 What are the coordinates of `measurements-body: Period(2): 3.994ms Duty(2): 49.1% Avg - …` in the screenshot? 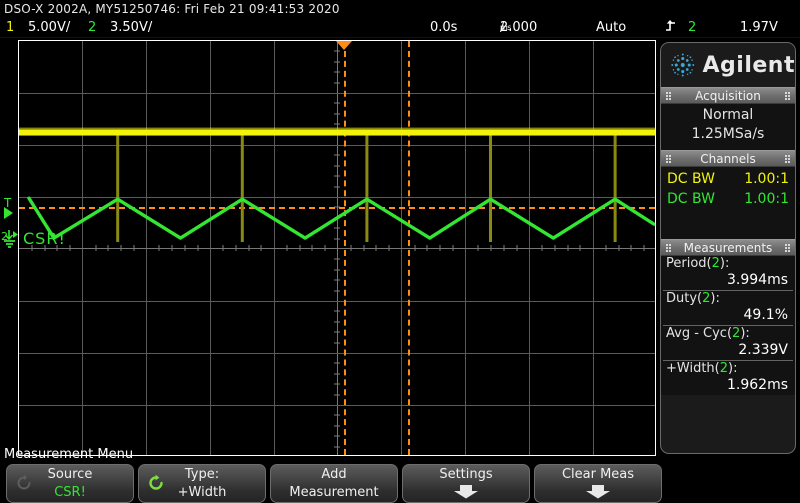 It's located at (728, 325).